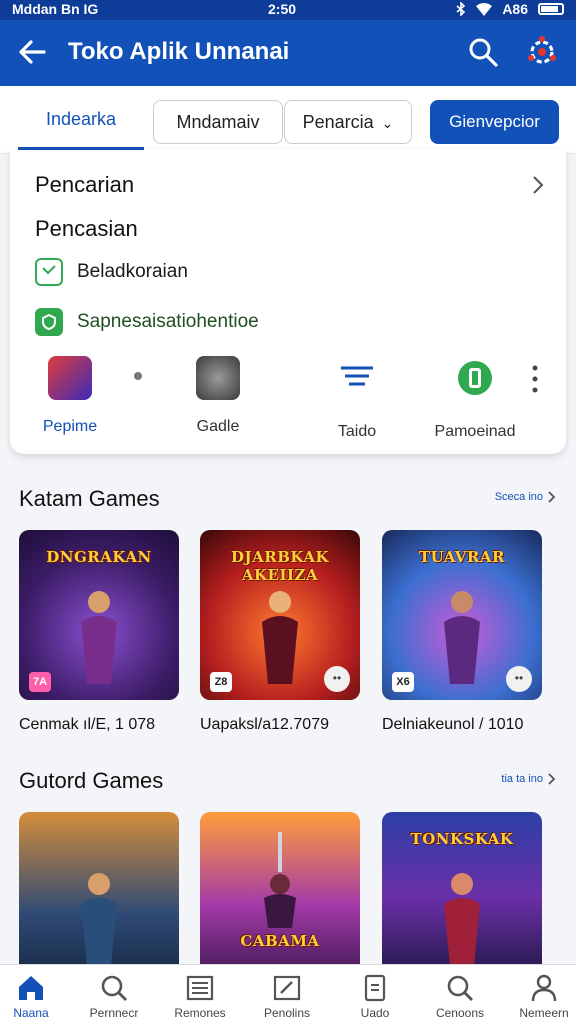 This screenshot has width=576, height=1024. I want to click on game-label: Uapaksl/a12.7079, so click(264, 725).